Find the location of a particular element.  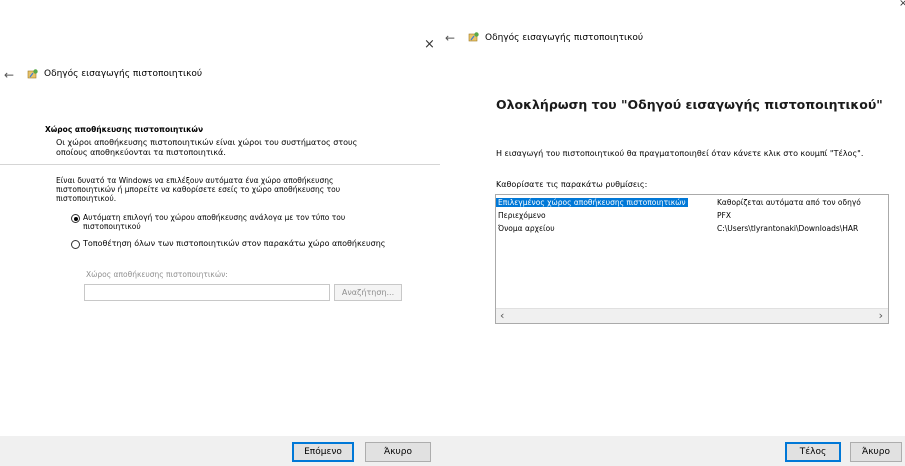

scroll-left-icon: ‹ is located at coordinates (502, 315).